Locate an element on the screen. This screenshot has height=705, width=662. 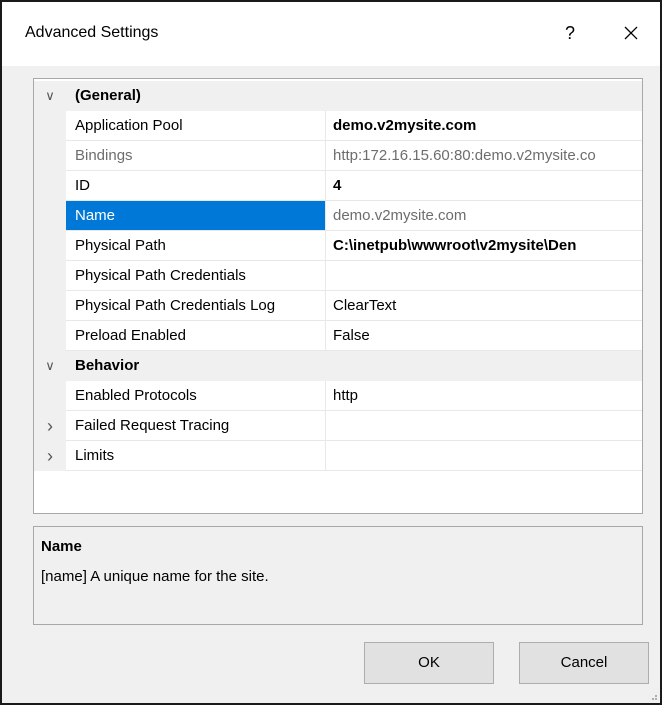
grid-property-row: Enabled Protocols http is located at coordinates (338, 396).